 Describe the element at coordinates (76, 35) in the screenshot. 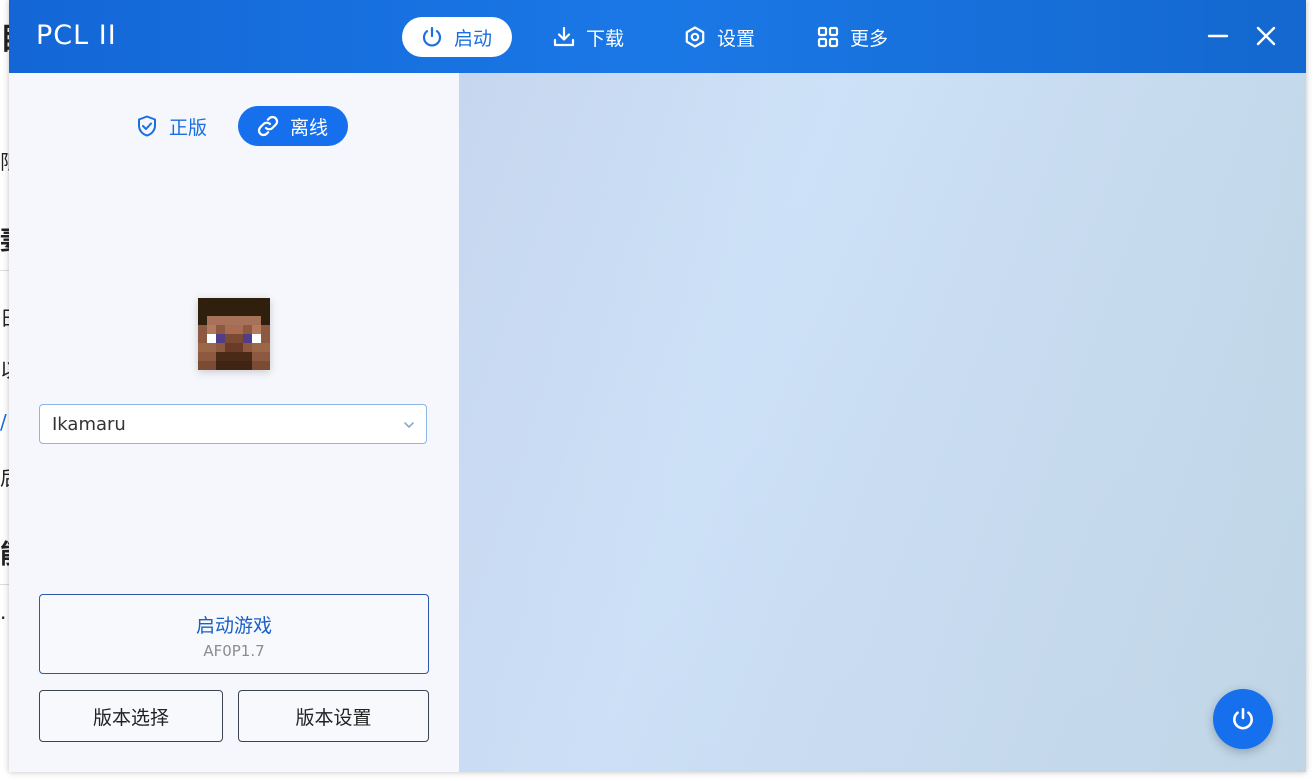

I see `app-title: PCL II` at that location.